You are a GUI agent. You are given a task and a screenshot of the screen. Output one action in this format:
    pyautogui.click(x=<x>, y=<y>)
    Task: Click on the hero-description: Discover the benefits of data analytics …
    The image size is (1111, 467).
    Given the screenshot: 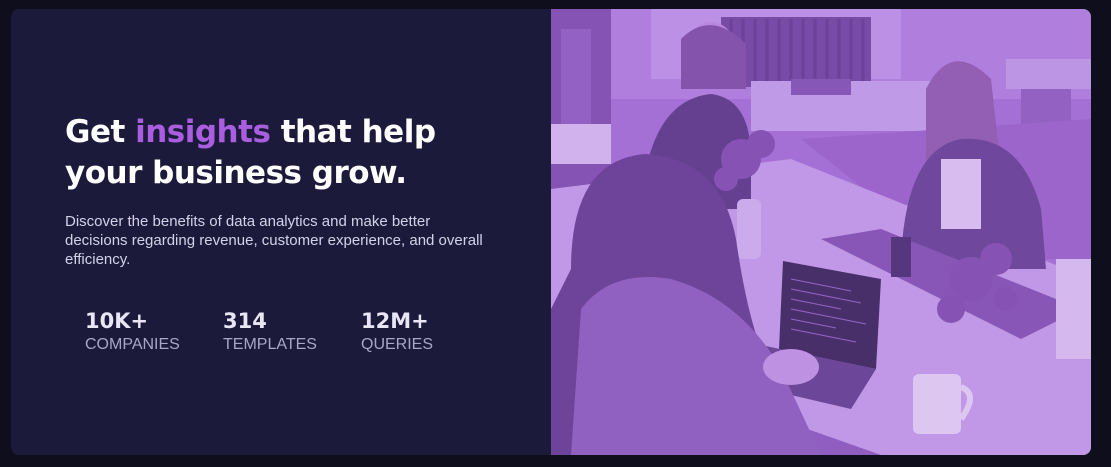 What is the action you would take?
    pyautogui.click(x=274, y=240)
    